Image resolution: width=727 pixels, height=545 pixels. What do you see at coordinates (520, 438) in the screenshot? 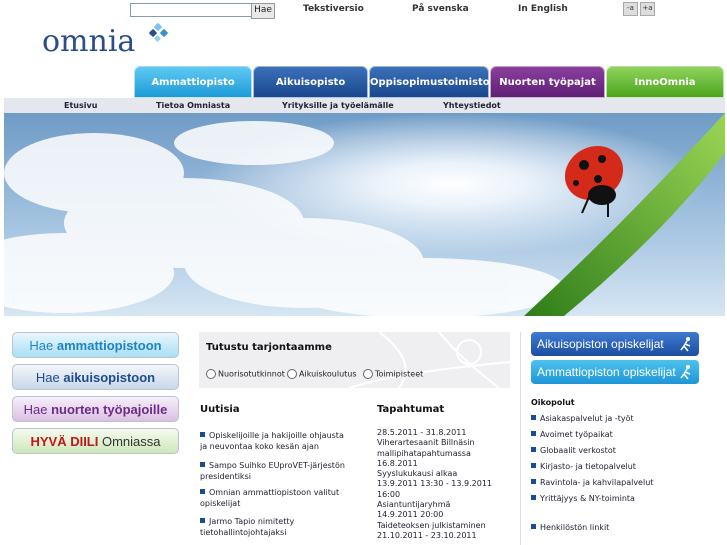
I see `column-divider` at bounding box center [520, 438].